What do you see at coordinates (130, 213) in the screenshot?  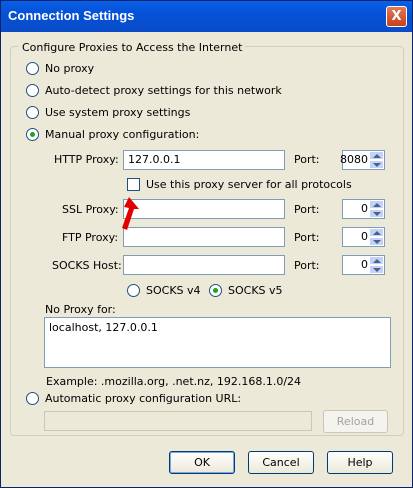 I see `annotation-arrow-icon` at bounding box center [130, 213].